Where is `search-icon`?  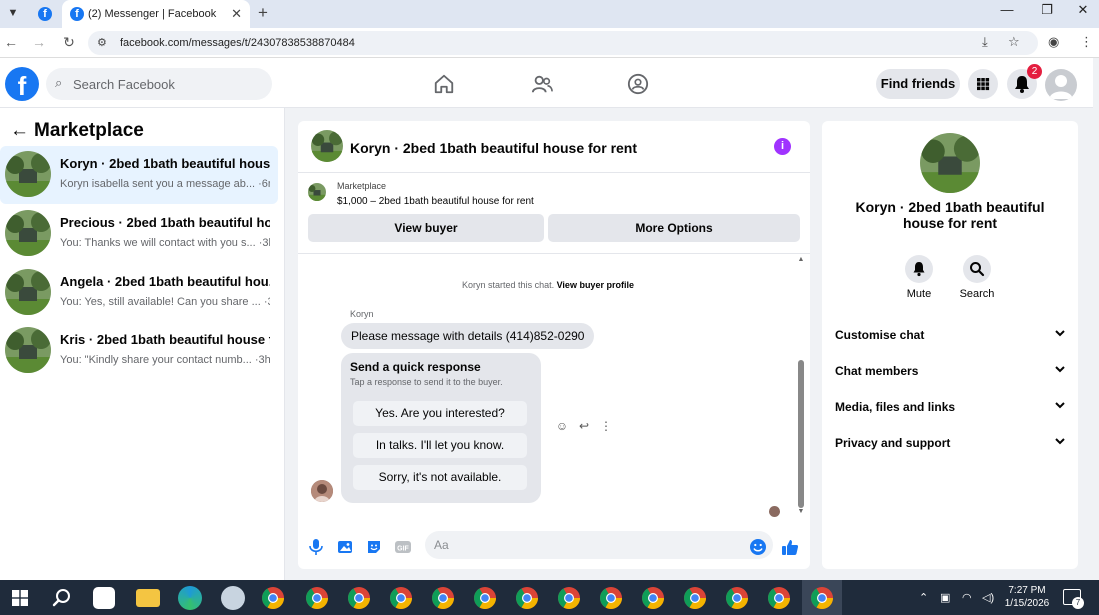
search-icon is located at coordinates (62, 598).